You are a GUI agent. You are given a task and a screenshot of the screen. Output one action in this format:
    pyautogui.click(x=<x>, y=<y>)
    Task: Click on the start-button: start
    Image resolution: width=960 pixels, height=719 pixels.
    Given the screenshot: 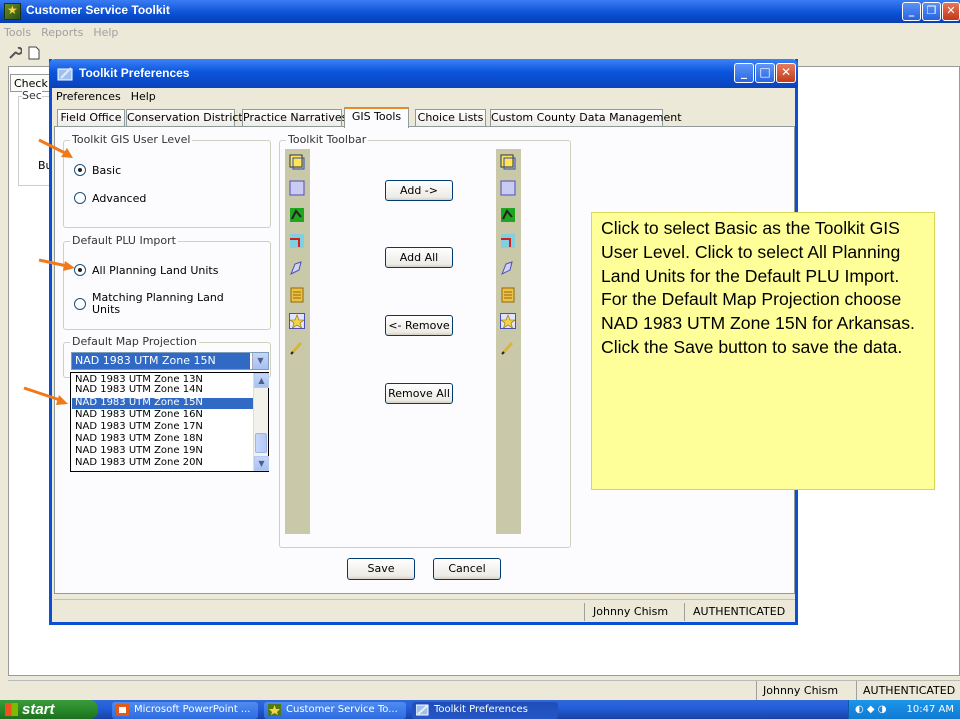 What is the action you would take?
    pyautogui.click(x=49, y=709)
    